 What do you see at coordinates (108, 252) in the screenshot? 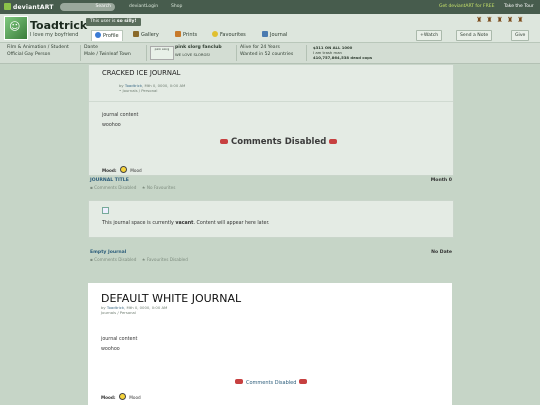
I see `empty-journal-link: Empty Journal` at bounding box center [108, 252].